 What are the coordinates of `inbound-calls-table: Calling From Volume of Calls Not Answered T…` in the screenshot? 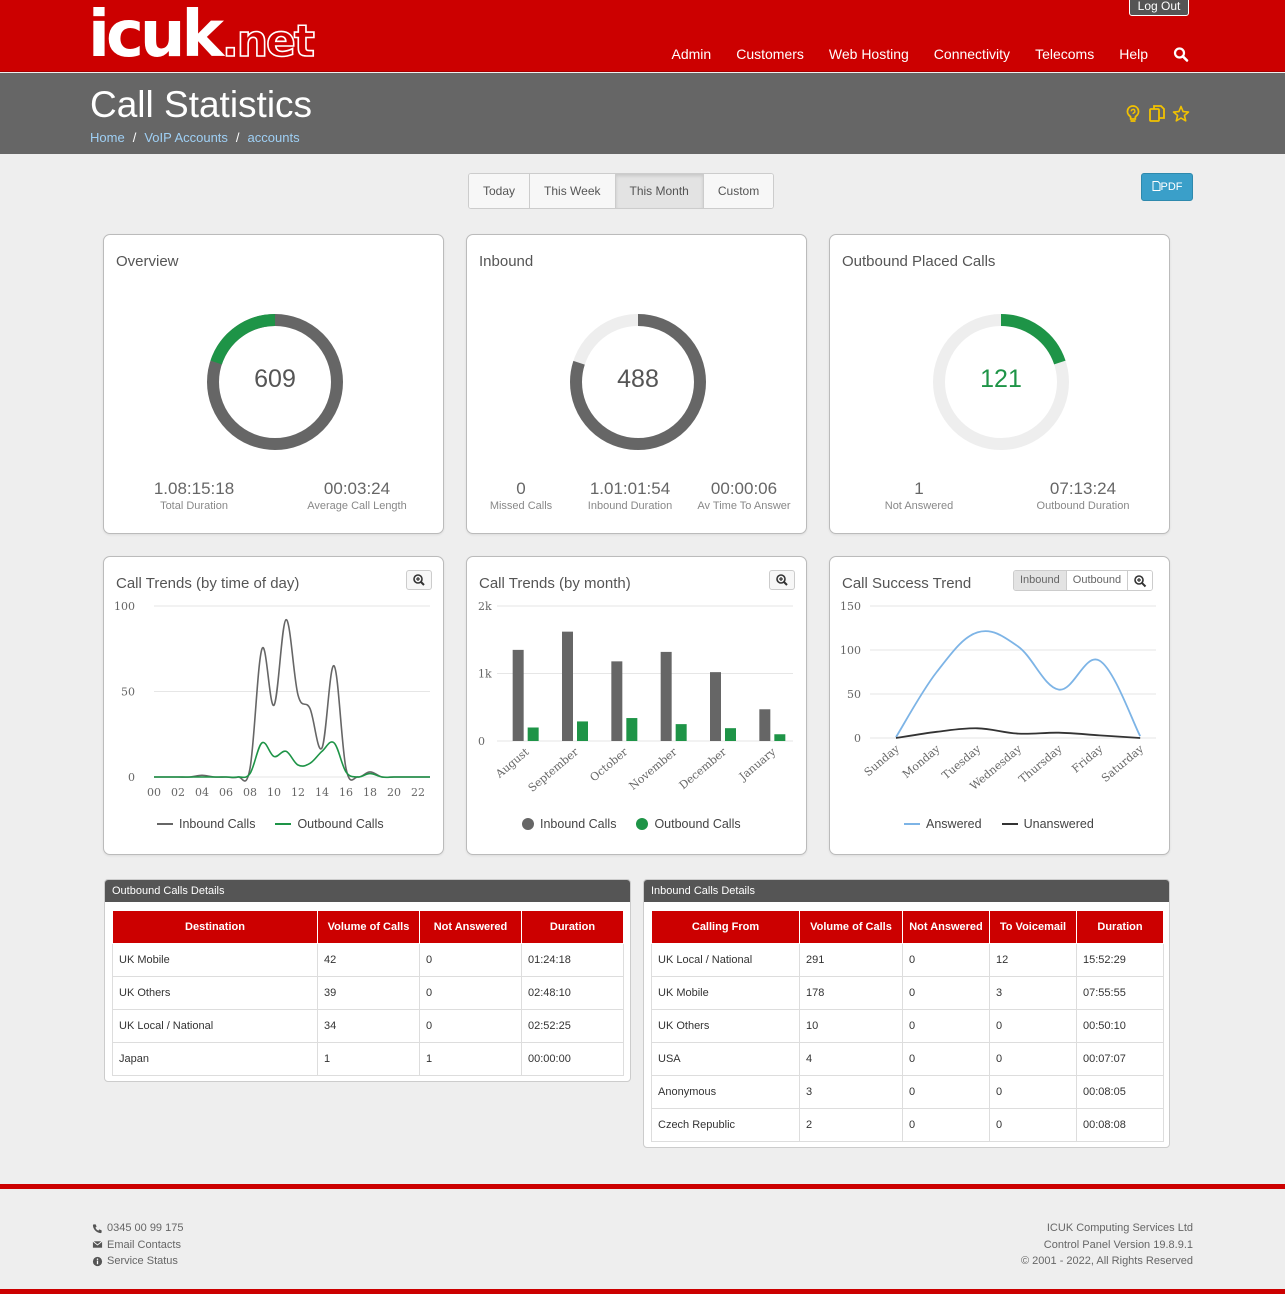 It's located at (907, 1026).